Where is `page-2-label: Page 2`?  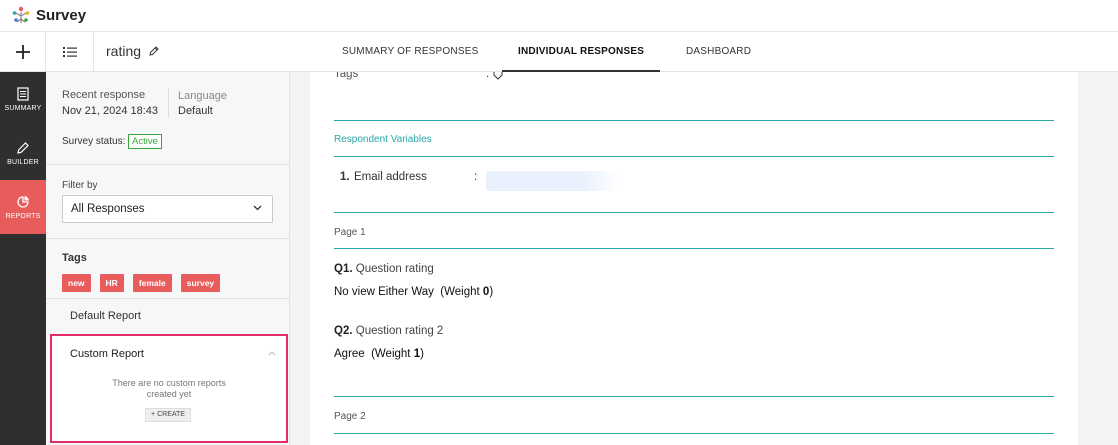 page-2-label: Page 2 is located at coordinates (350, 416).